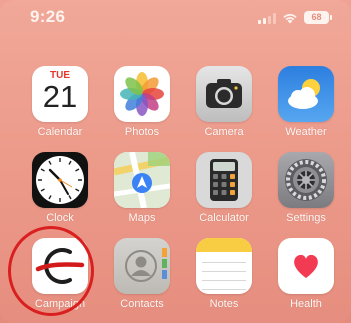 The width and height of the screenshot is (351, 323). What do you see at coordinates (224, 304) in the screenshot?
I see `app-label: Notes` at bounding box center [224, 304].